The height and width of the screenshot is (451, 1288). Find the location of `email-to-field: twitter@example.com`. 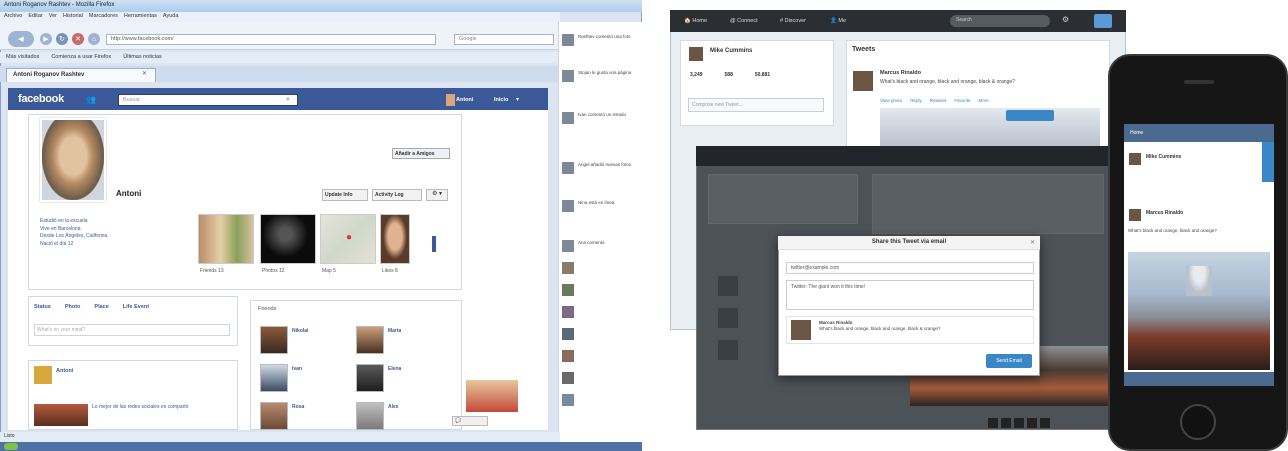

email-to-field: twitter@example.com is located at coordinates (910, 268).